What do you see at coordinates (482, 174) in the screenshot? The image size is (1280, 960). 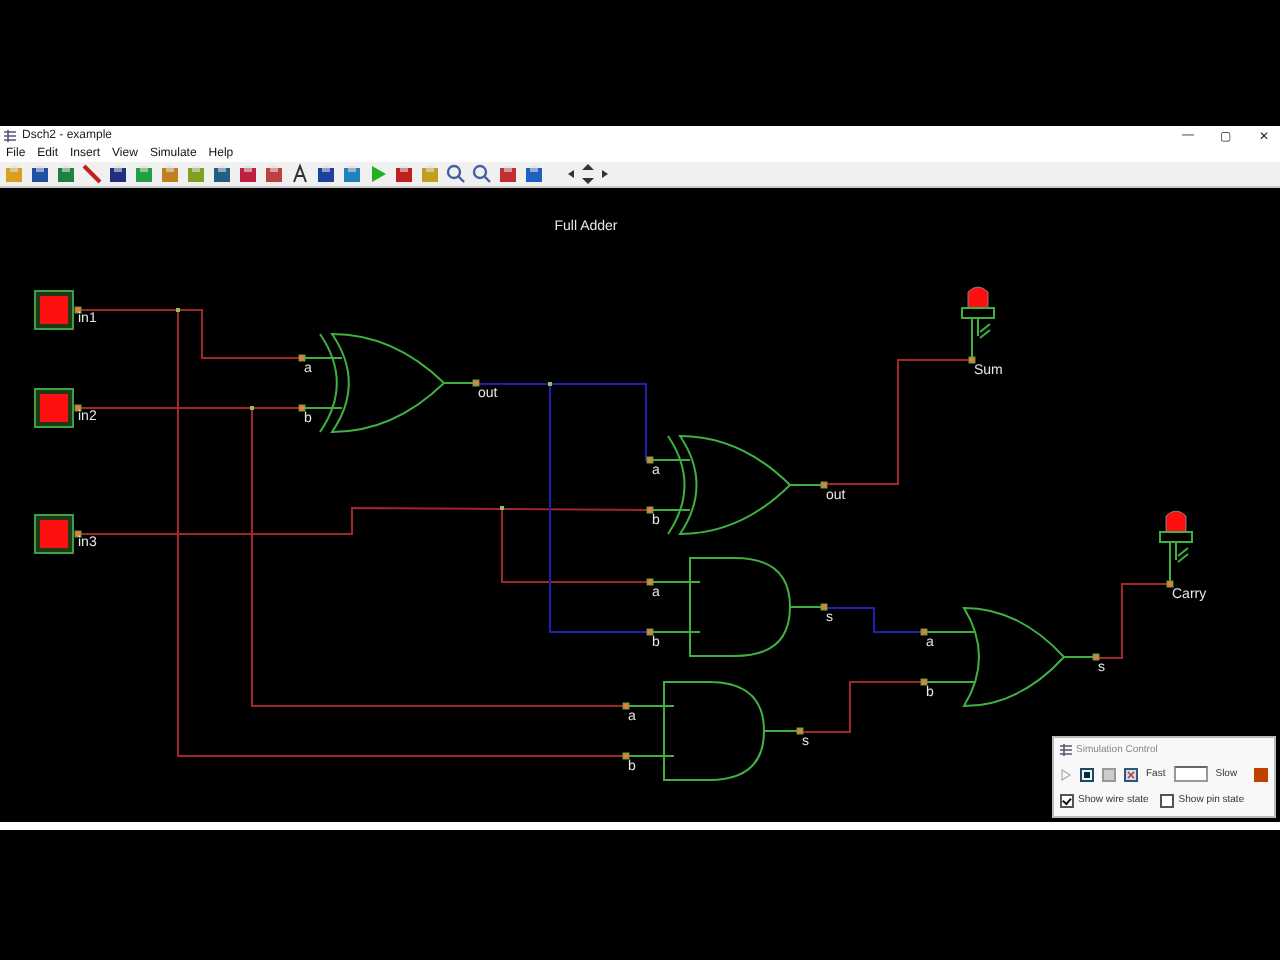 I see `zoom-out-icon` at bounding box center [482, 174].